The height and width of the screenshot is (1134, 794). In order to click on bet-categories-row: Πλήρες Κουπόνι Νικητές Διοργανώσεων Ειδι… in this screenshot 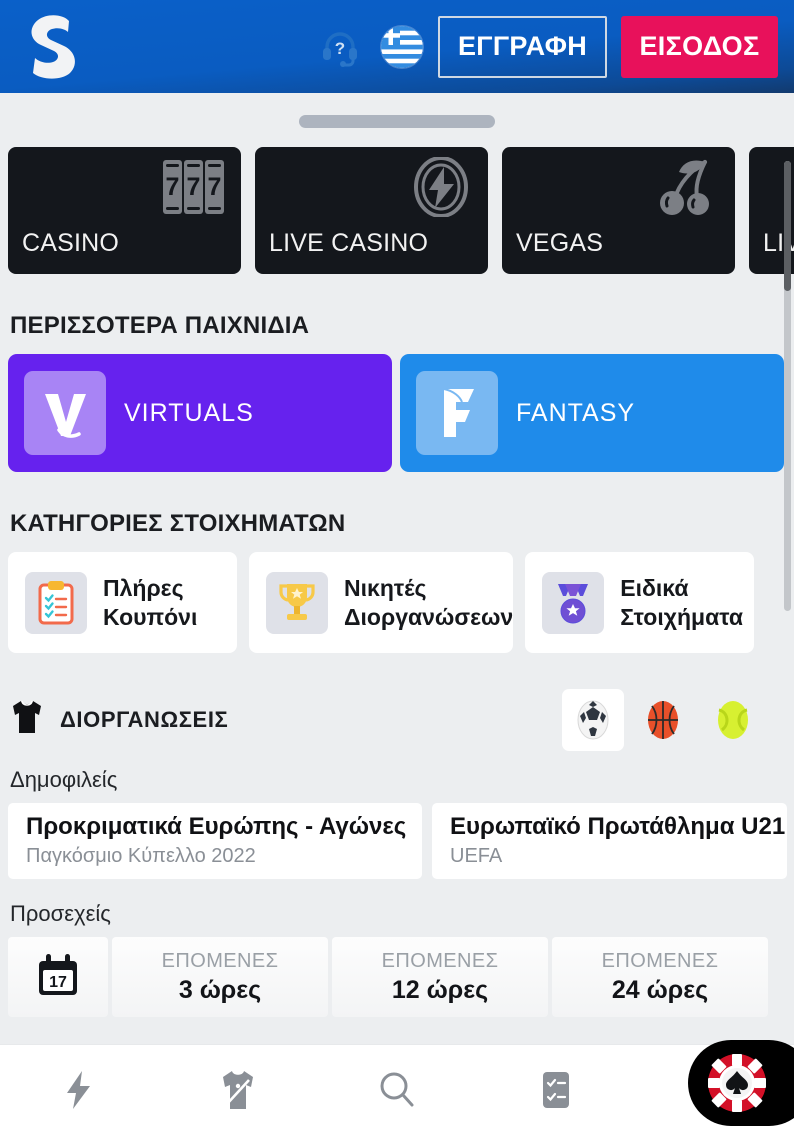, I will do `click(397, 595)`.